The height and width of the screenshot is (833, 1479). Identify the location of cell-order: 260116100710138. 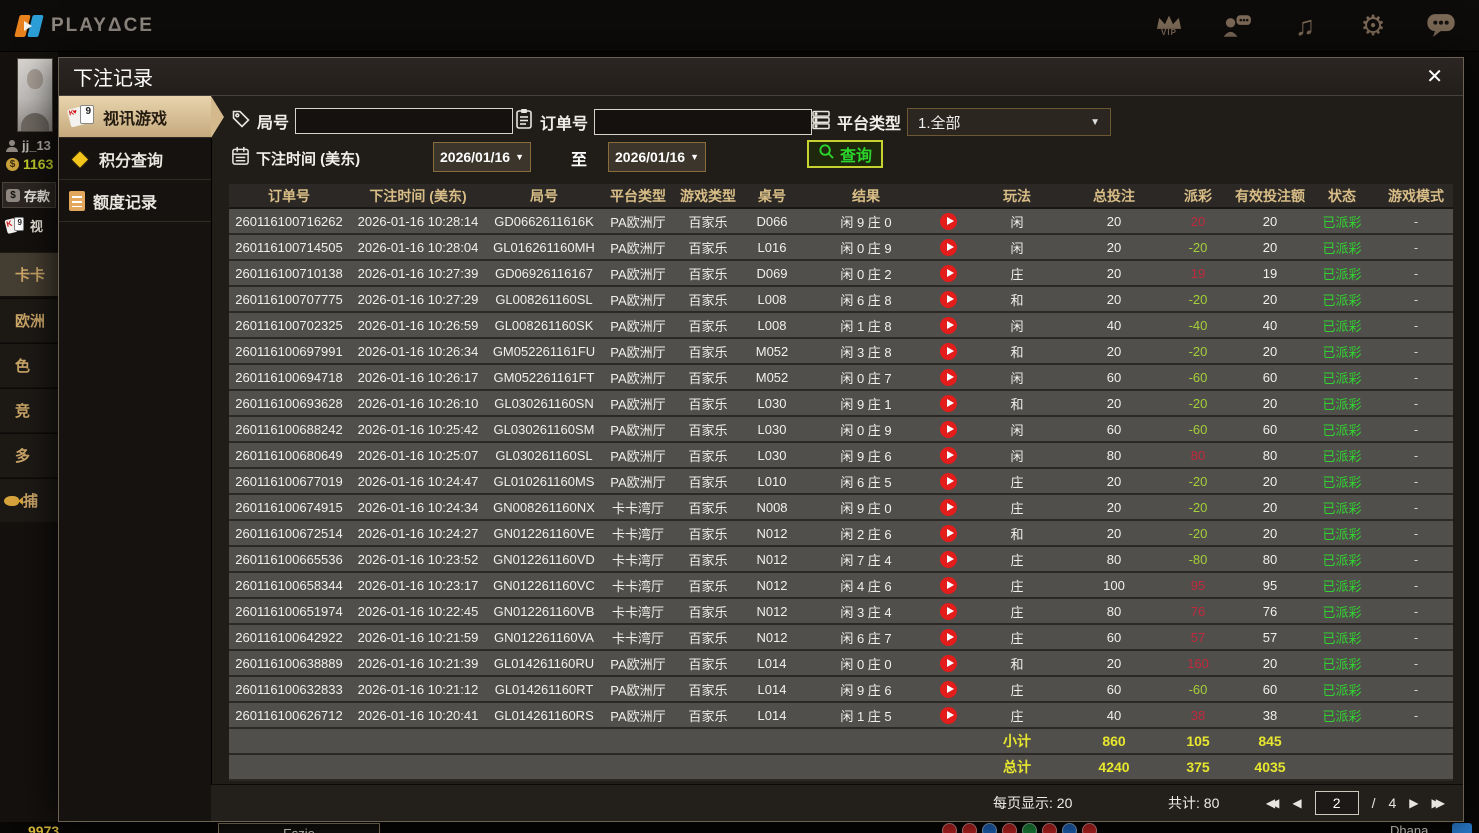
(289, 273).